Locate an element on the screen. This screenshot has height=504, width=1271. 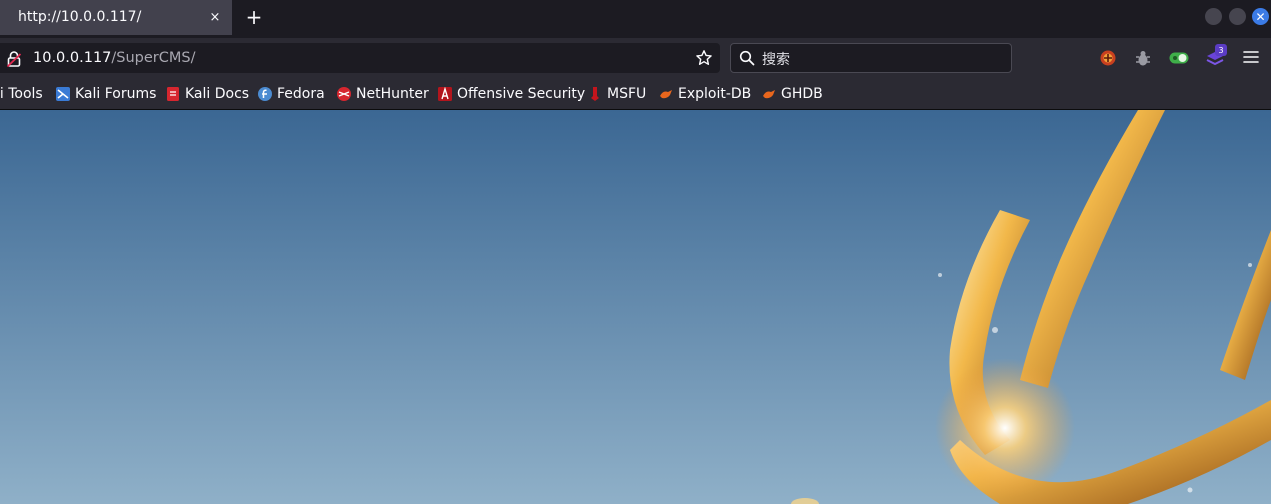
ghdb-icon is located at coordinates (769, 94).